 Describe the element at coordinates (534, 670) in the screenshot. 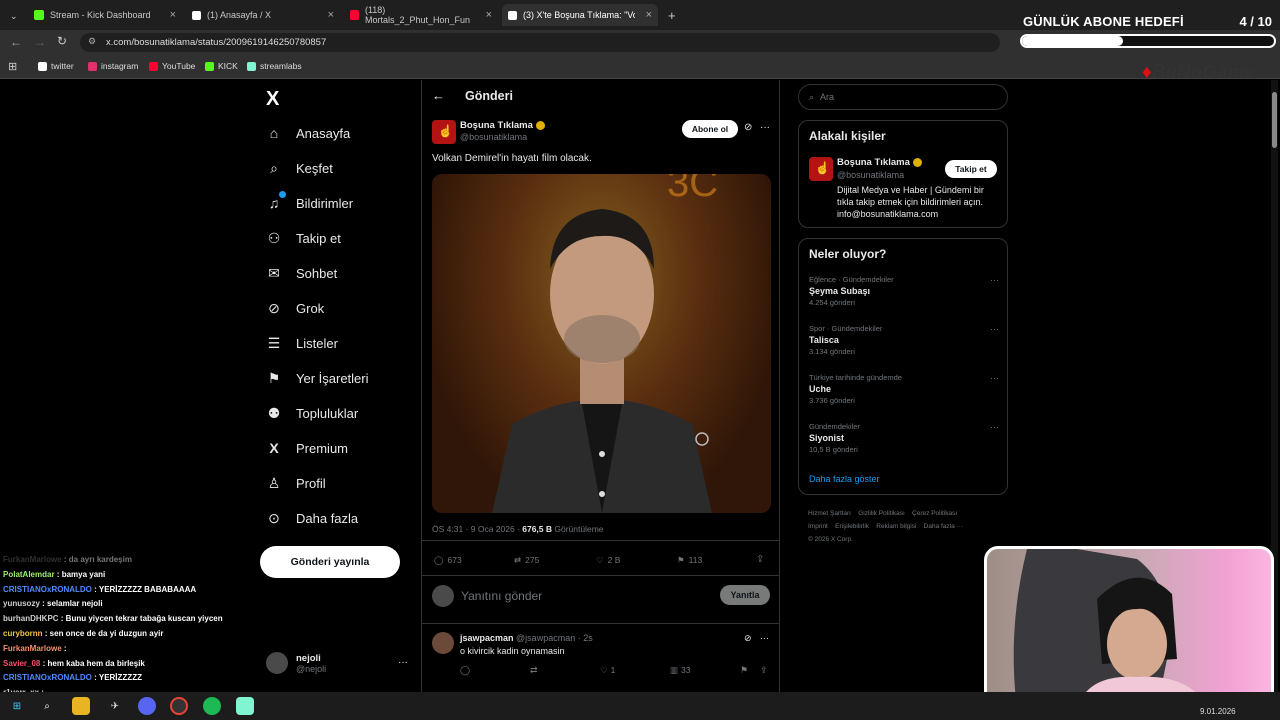

I see `repost-icon: ⇄` at that location.